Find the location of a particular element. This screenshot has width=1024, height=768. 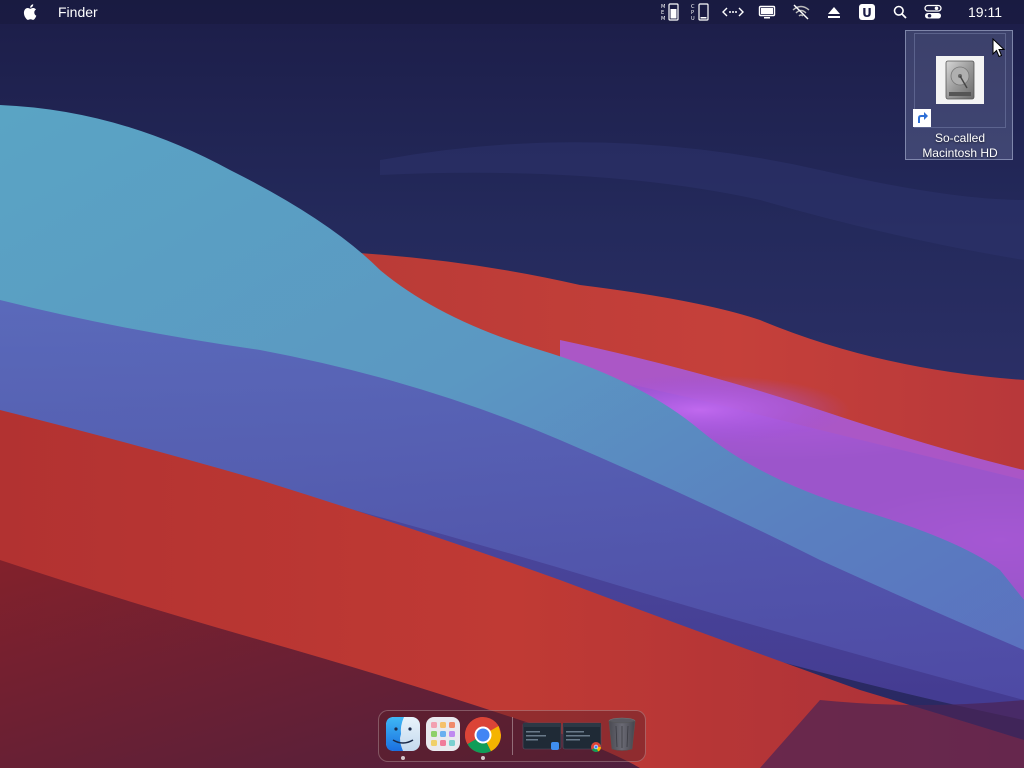

dock-launchpad-icon is located at coordinates (443, 734).